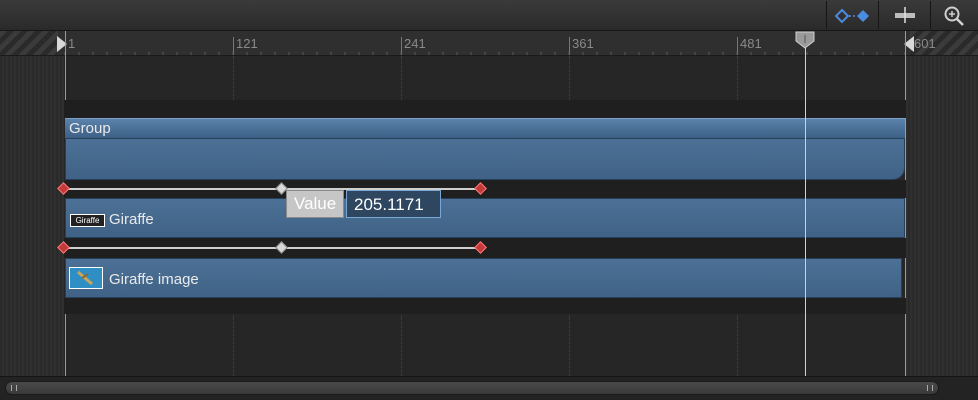  What do you see at coordinates (131, 219) in the screenshot?
I see `giraffe-track-label: Giraffe` at bounding box center [131, 219].